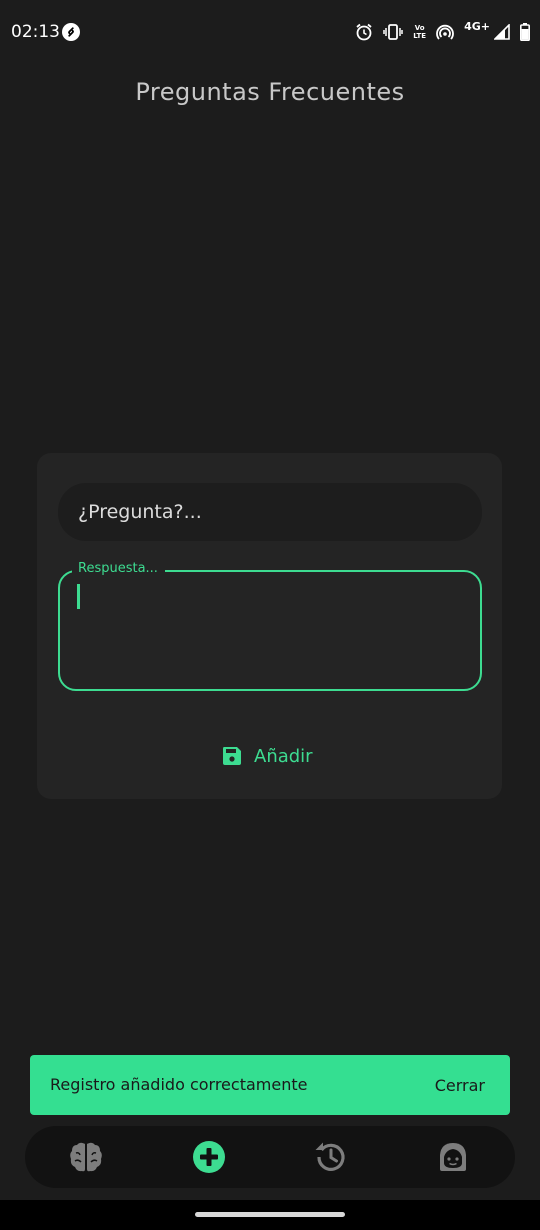 This screenshot has width=540, height=1230. Describe the element at coordinates (460, 1085) in the screenshot. I see `snackbar-close-button: Cerrar` at that location.